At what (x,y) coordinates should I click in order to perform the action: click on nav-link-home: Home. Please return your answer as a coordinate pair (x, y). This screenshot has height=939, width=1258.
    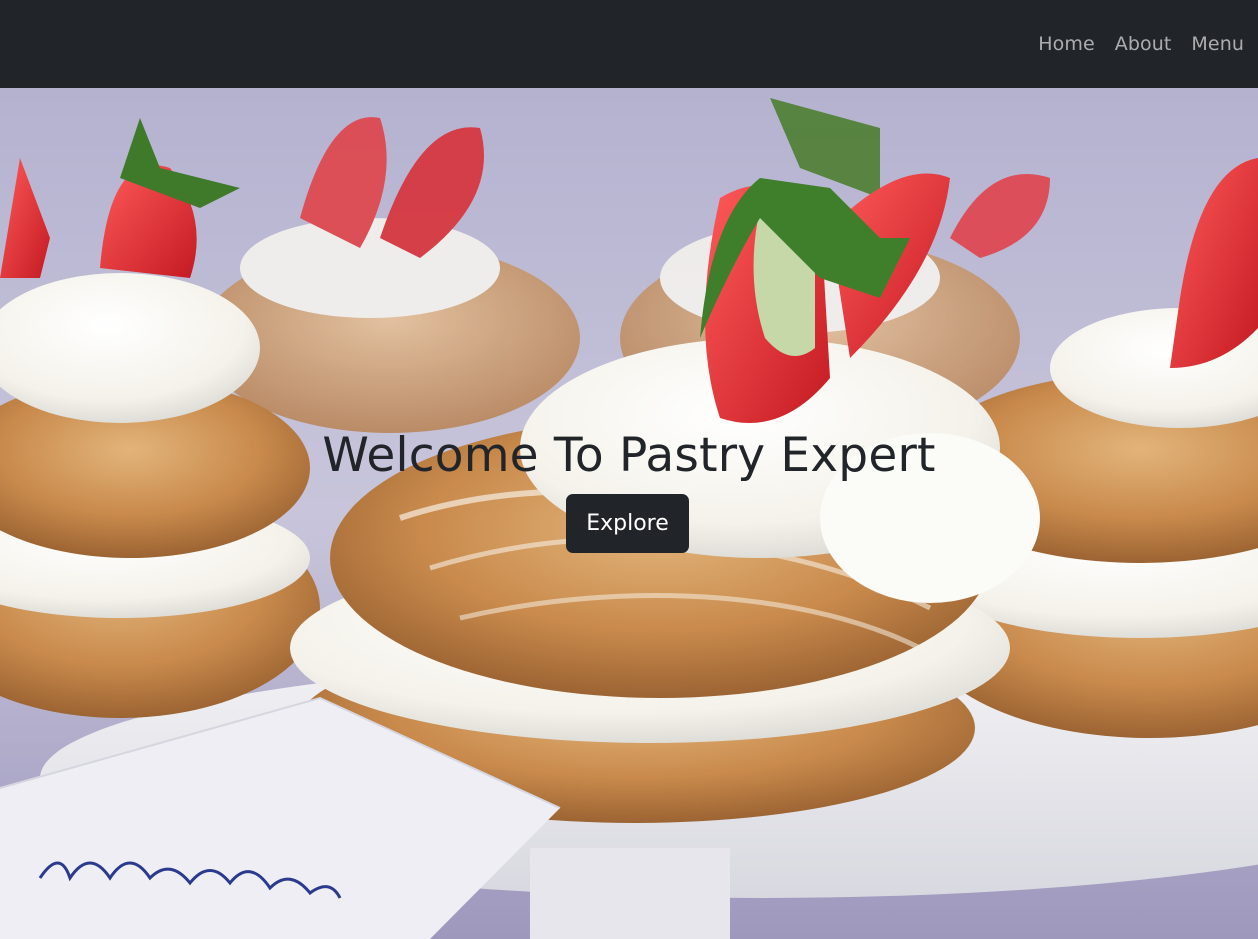
    Looking at the image, I should click on (1066, 44).